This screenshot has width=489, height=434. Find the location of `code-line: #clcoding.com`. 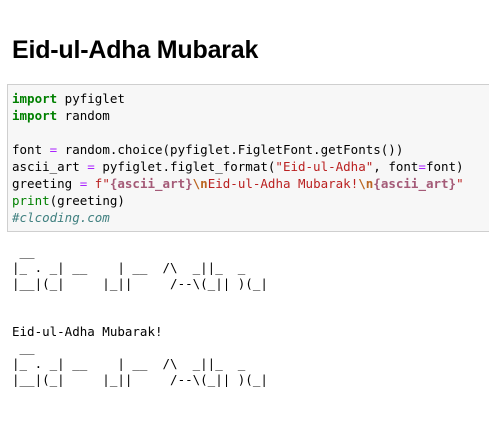

code-line: #clcoding.com is located at coordinates (238, 217).